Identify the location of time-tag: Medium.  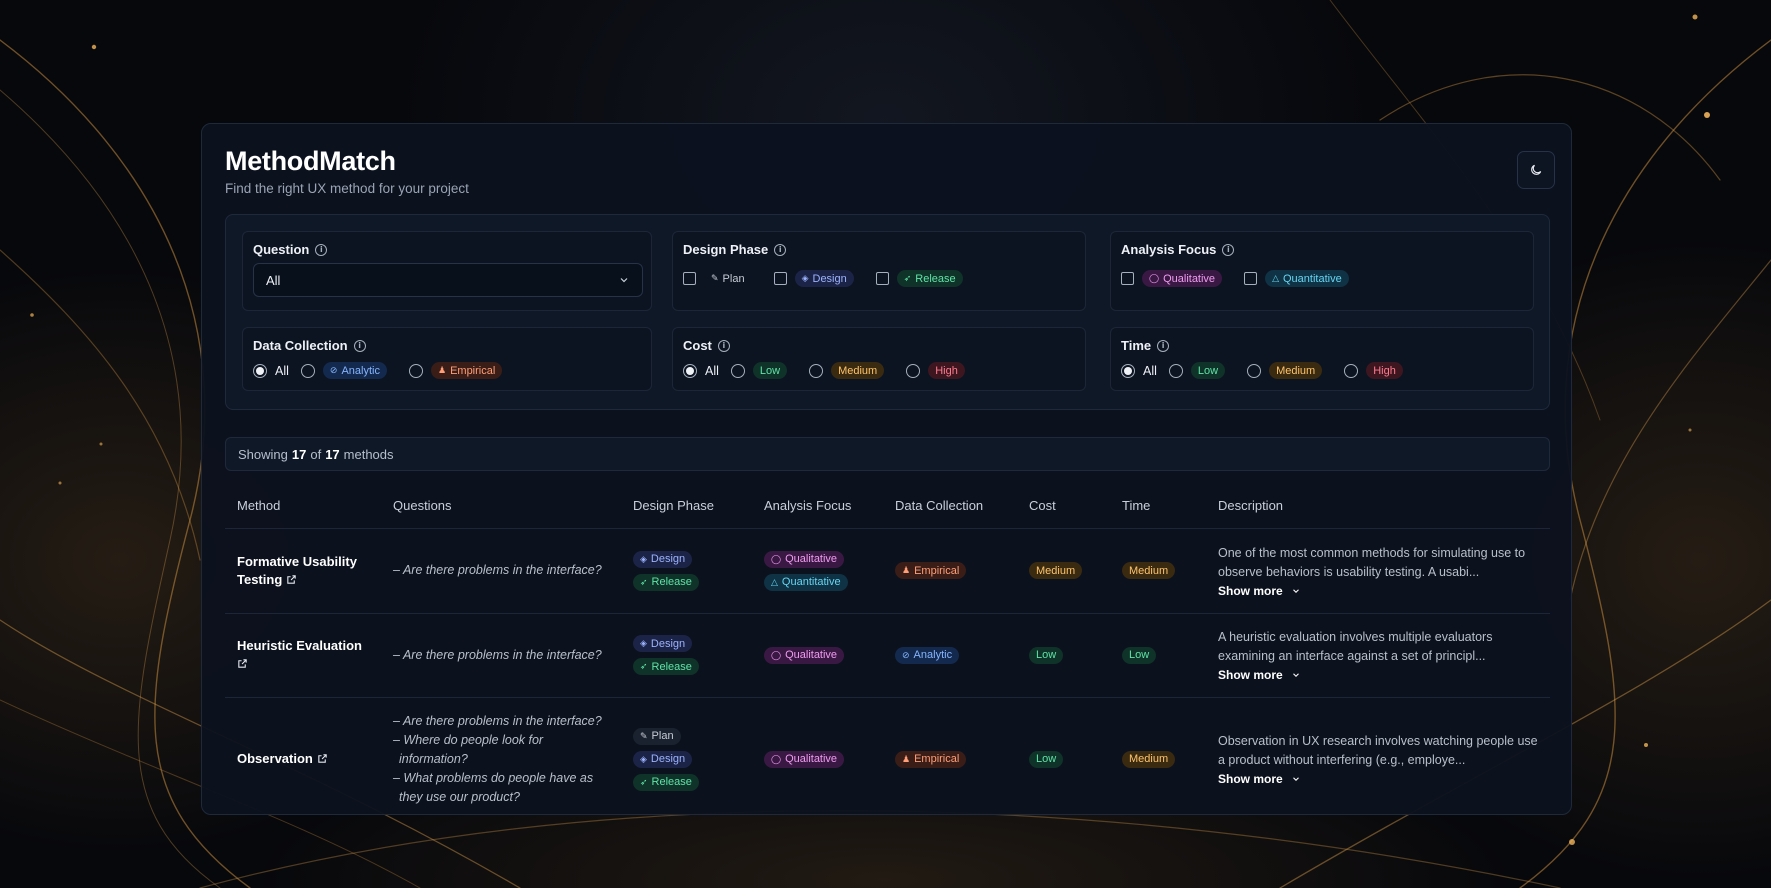
(1149, 570).